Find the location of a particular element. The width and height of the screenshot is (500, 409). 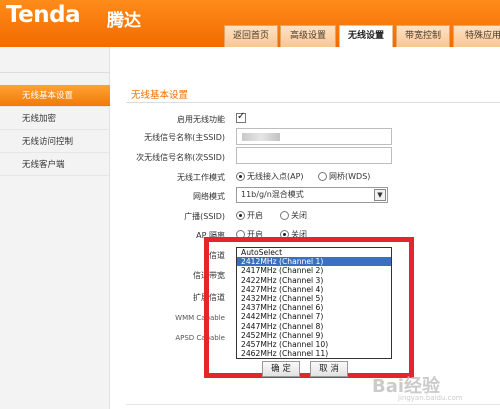

mode-wds-radio is located at coordinates (322, 176).